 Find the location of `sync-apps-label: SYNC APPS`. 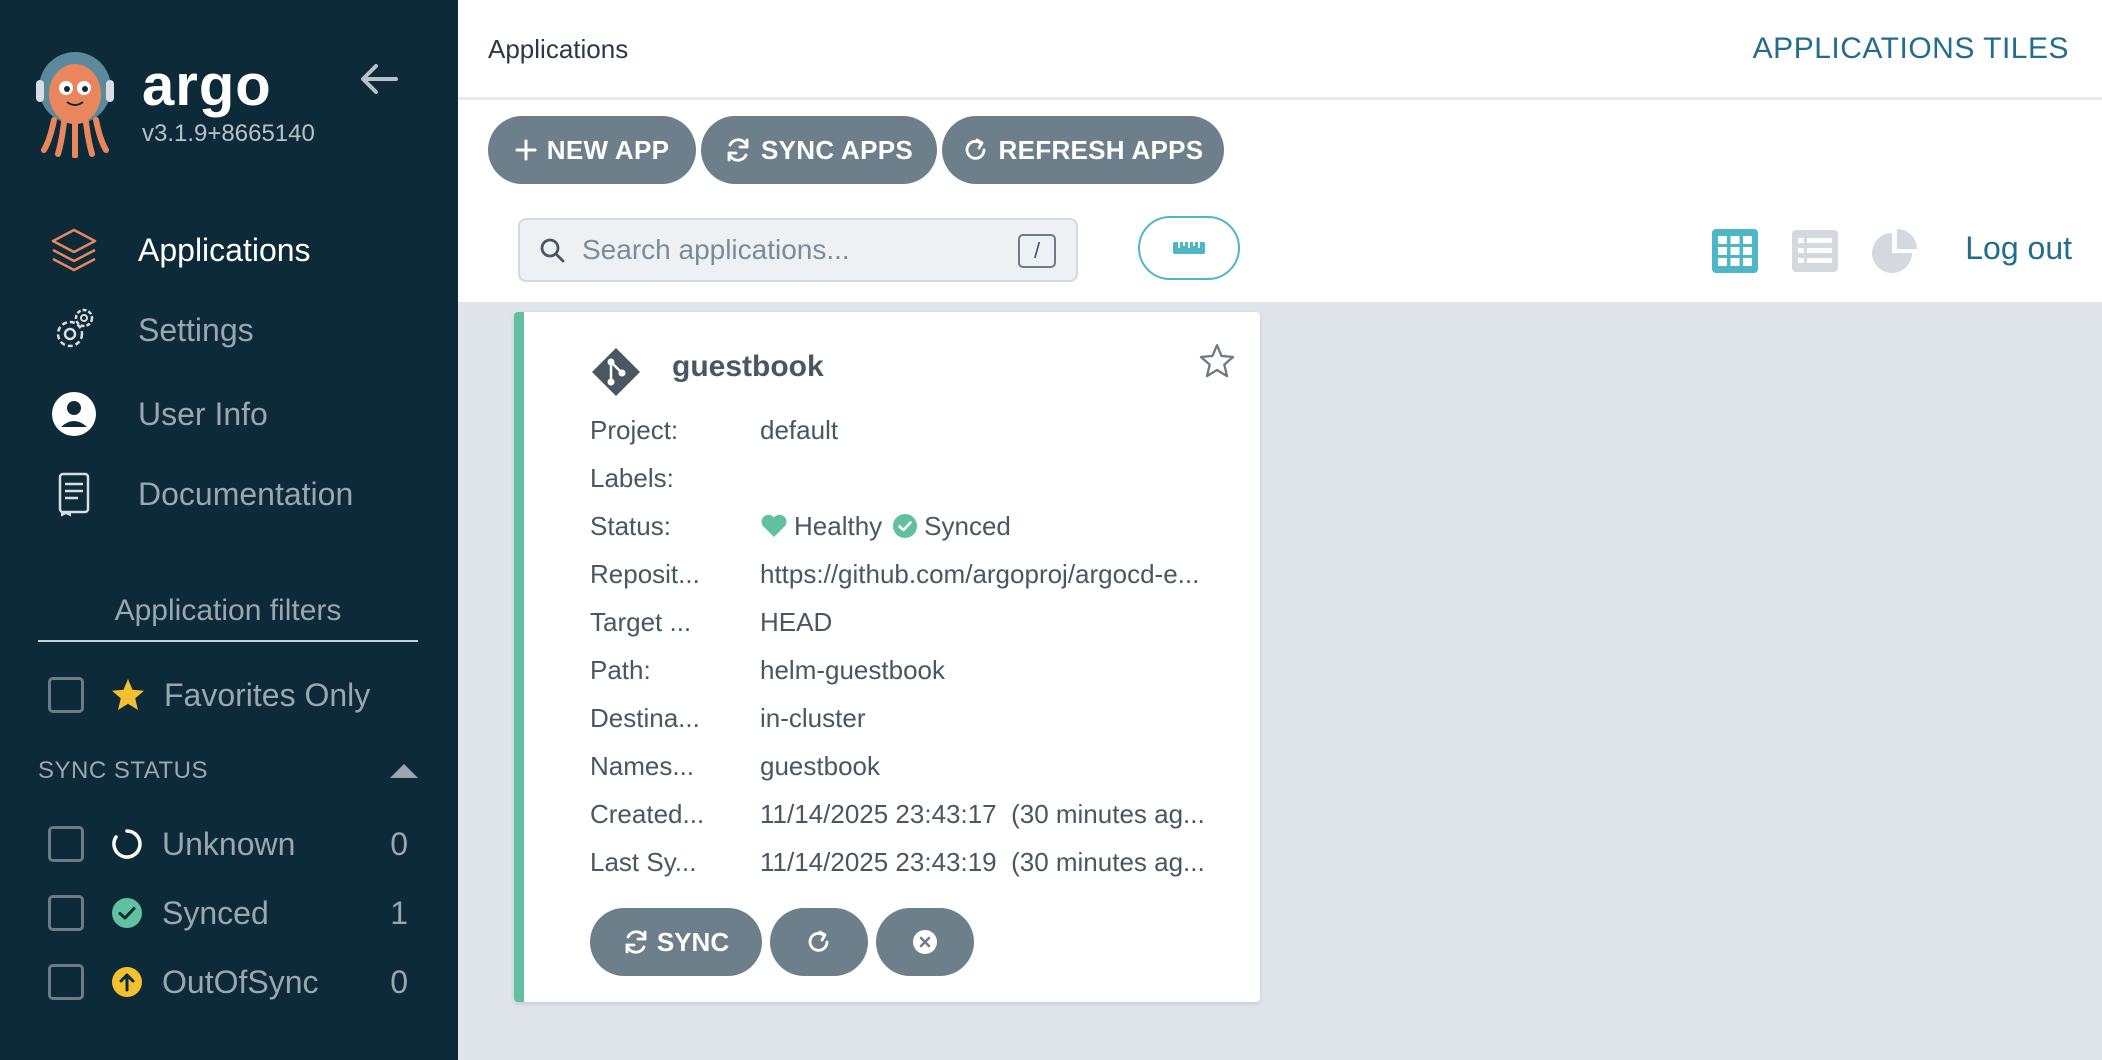

sync-apps-label: SYNC APPS is located at coordinates (837, 149).